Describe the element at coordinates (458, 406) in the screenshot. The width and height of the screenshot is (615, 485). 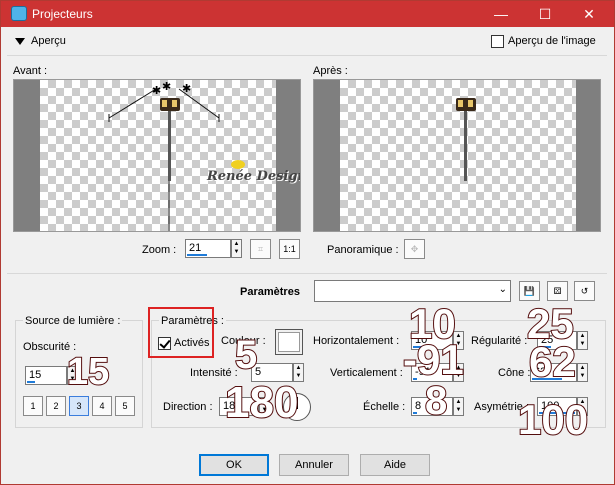
I see `scale-stepper: ▲ ▼` at that location.